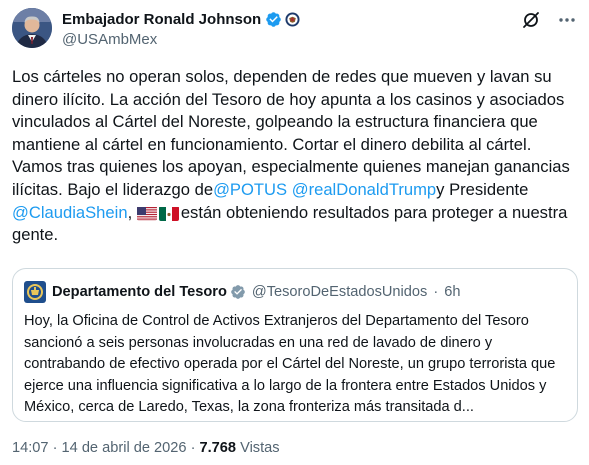 The image size is (589, 465). Describe the element at coordinates (168, 213) in the screenshot. I see `mexico-flag-emoji` at that location.